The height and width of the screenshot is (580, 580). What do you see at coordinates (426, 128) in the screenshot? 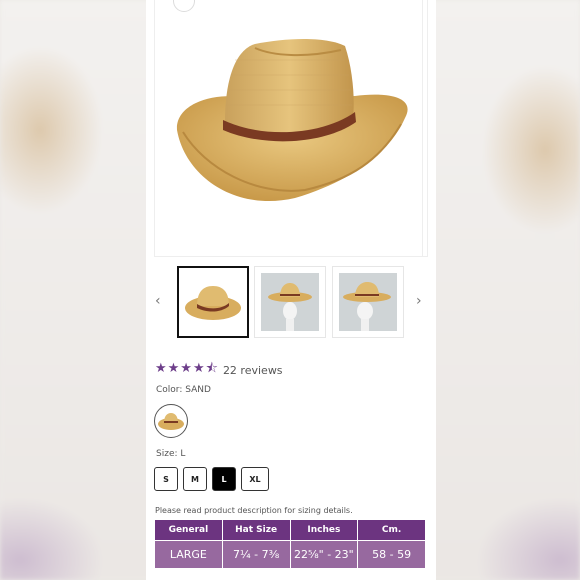
I see `next-image-edge` at bounding box center [426, 128].